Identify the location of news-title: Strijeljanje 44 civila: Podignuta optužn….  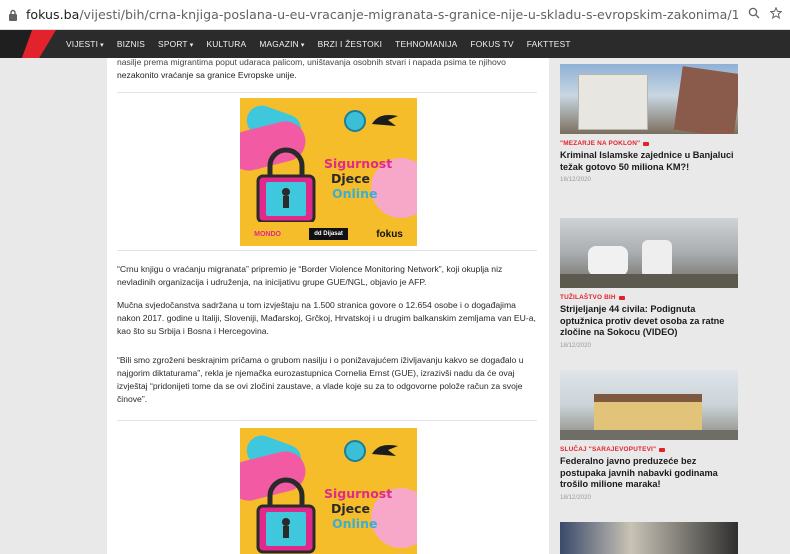
(649, 321).